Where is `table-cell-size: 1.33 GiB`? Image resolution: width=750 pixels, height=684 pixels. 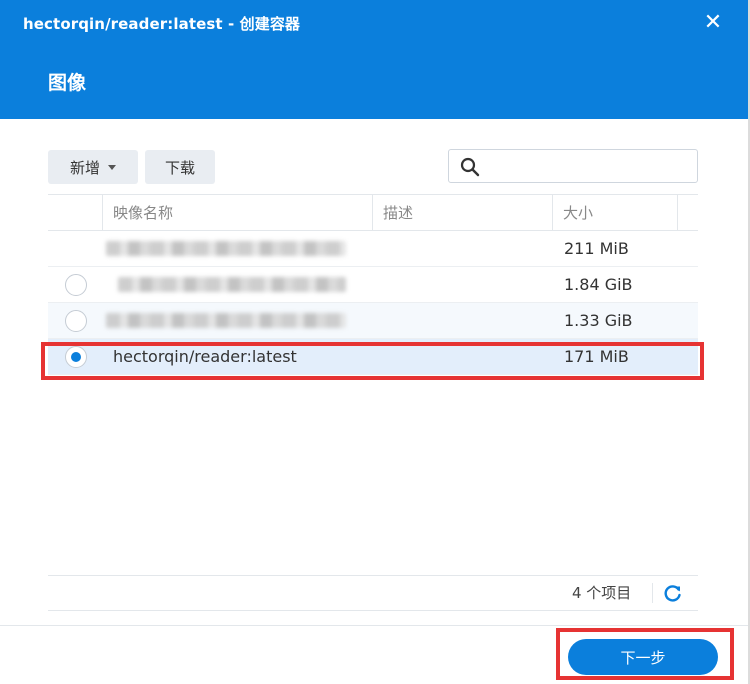 table-cell-size: 1.33 GiB is located at coordinates (598, 320).